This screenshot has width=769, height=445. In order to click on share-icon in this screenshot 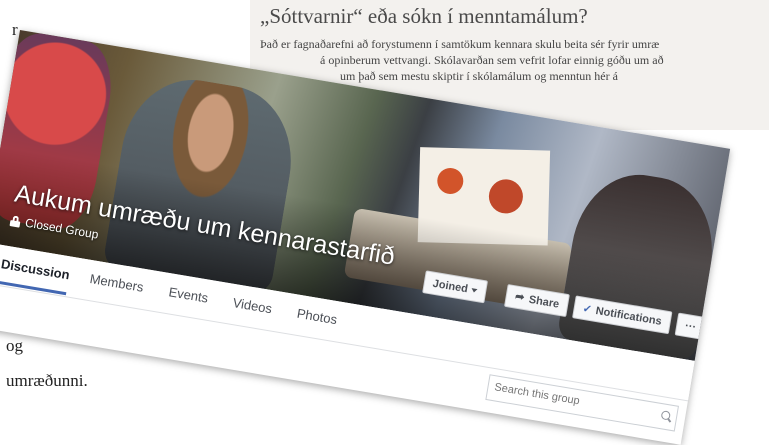, I will do `click(520, 298)`.